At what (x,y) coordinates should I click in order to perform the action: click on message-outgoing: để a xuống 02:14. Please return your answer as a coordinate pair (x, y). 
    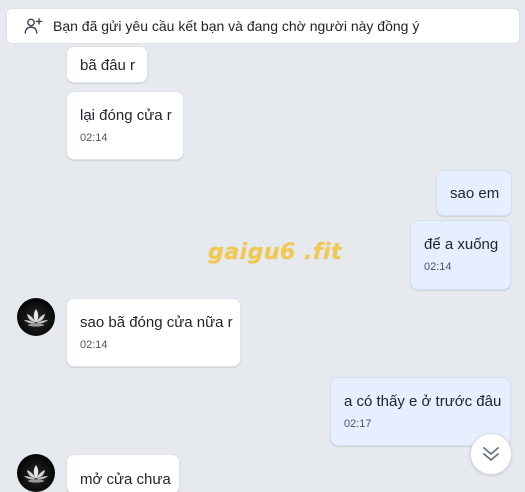
    Looking at the image, I should click on (460, 255).